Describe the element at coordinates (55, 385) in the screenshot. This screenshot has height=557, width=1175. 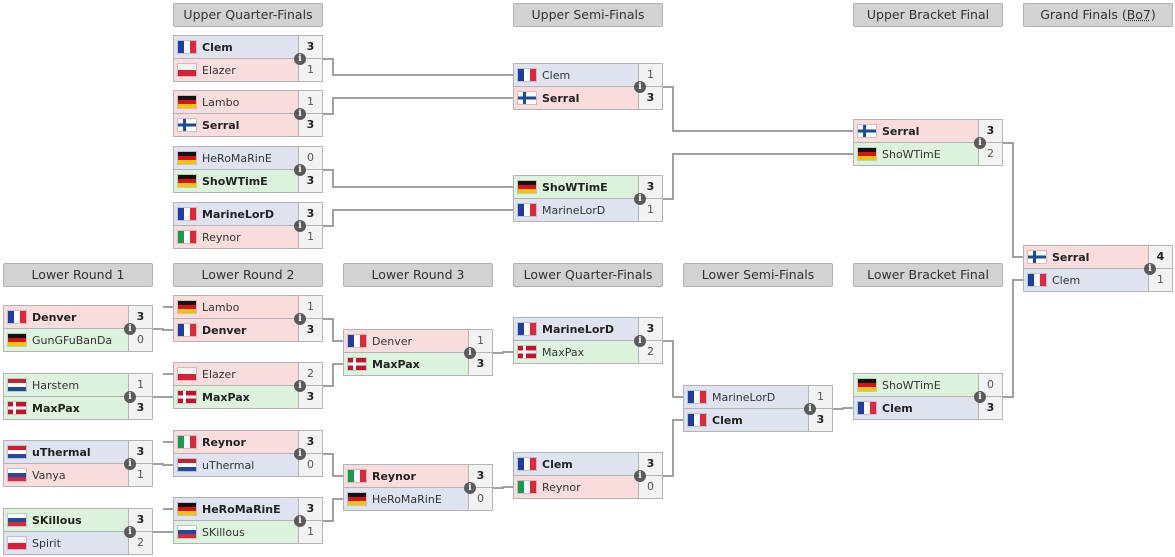
I see `player-name: Harstem` at that location.